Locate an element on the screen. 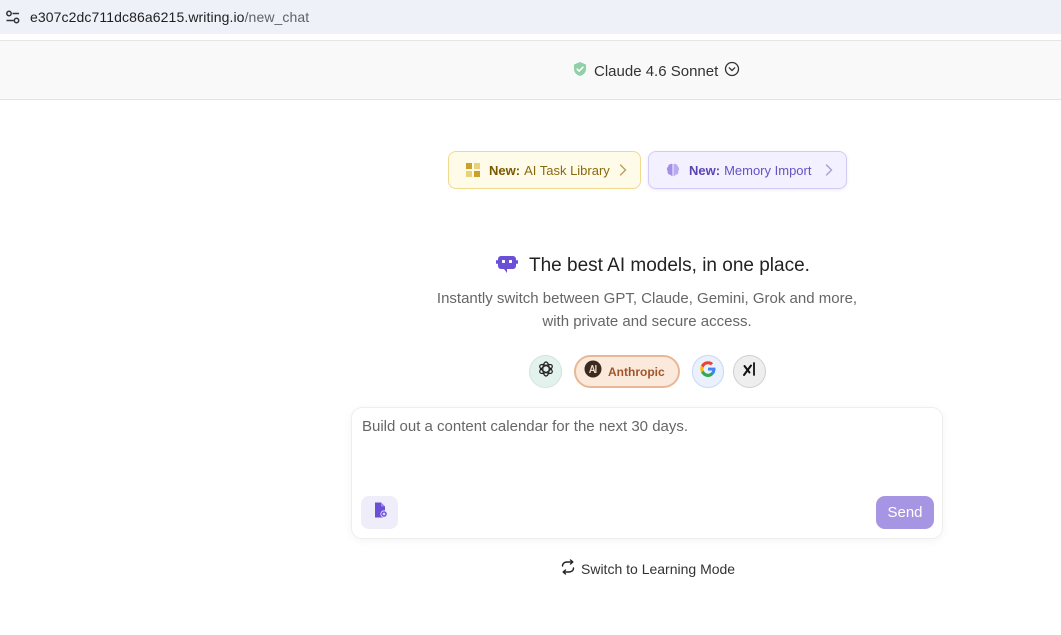 Image resolution: width=1061 pixels, height=635 pixels. chevron-down-circle-icon is located at coordinates (732, 71).